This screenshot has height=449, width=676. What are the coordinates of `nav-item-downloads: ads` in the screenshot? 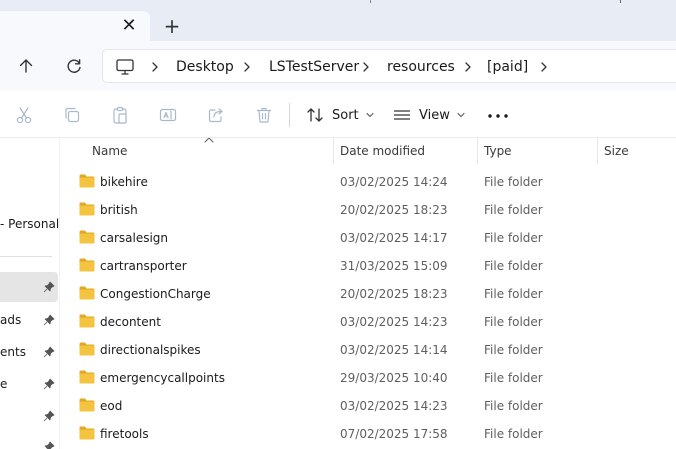 It's located at (10, 320).